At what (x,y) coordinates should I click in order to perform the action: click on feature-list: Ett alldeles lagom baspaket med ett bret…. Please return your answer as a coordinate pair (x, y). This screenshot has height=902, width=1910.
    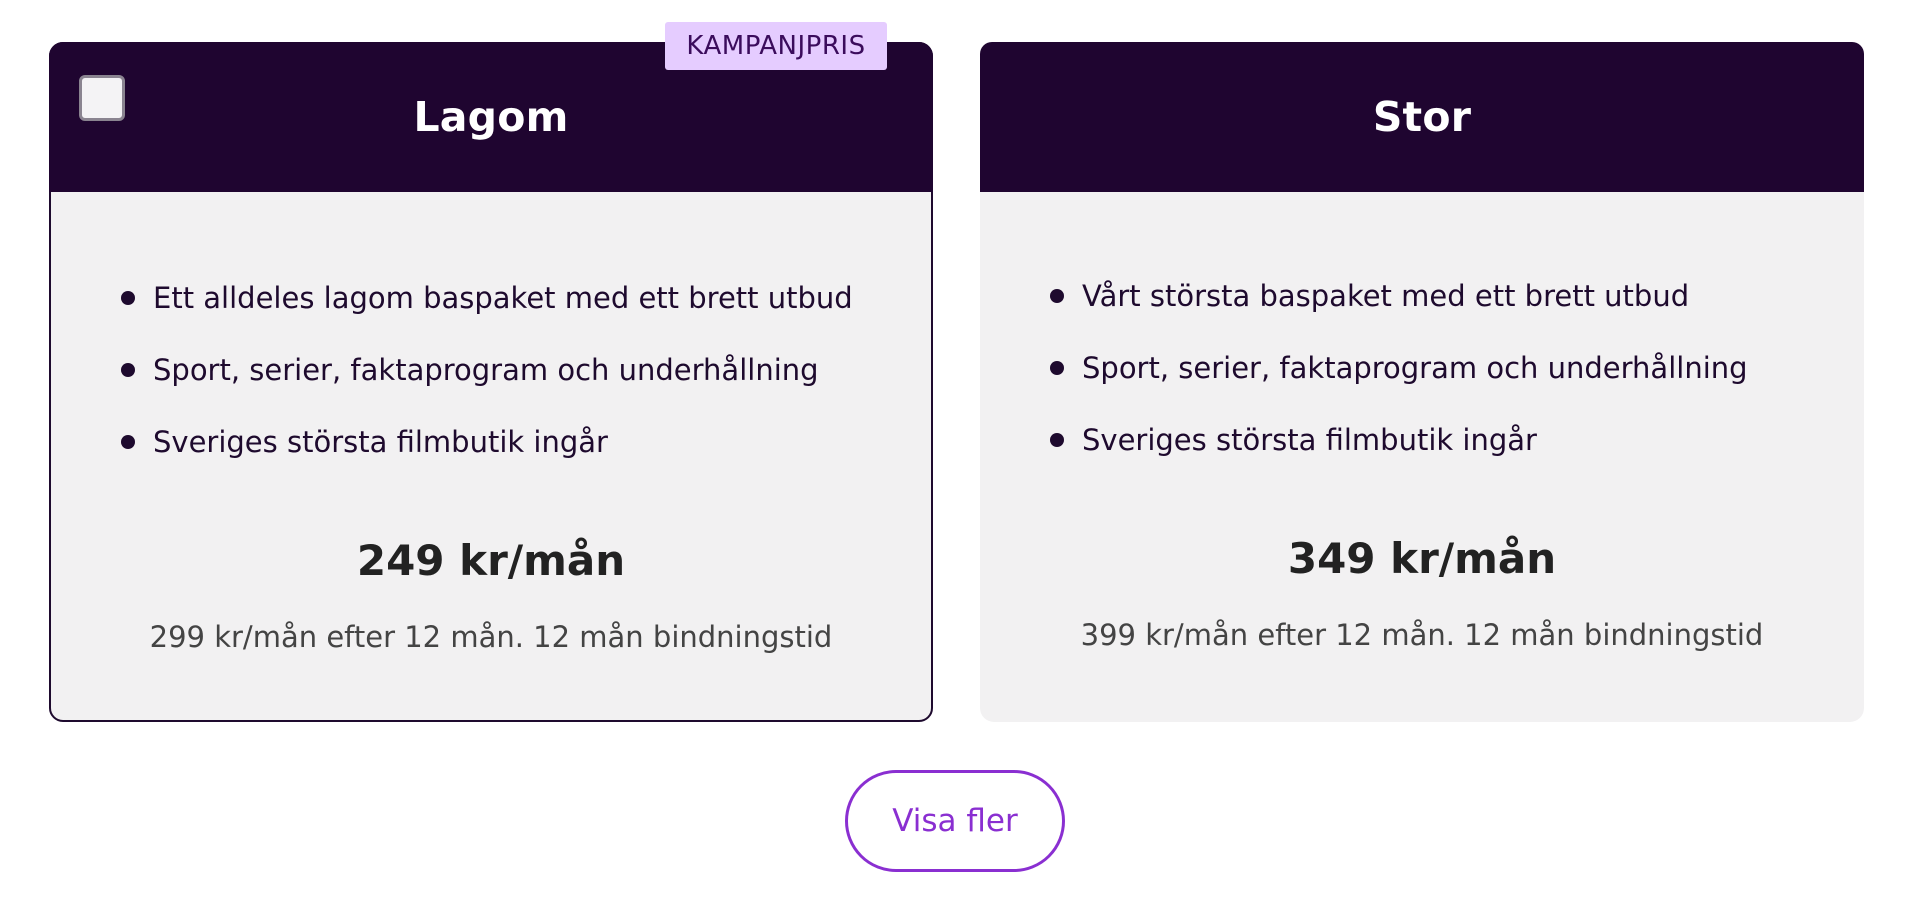
    Looking at the image, I should click on (487, 370).